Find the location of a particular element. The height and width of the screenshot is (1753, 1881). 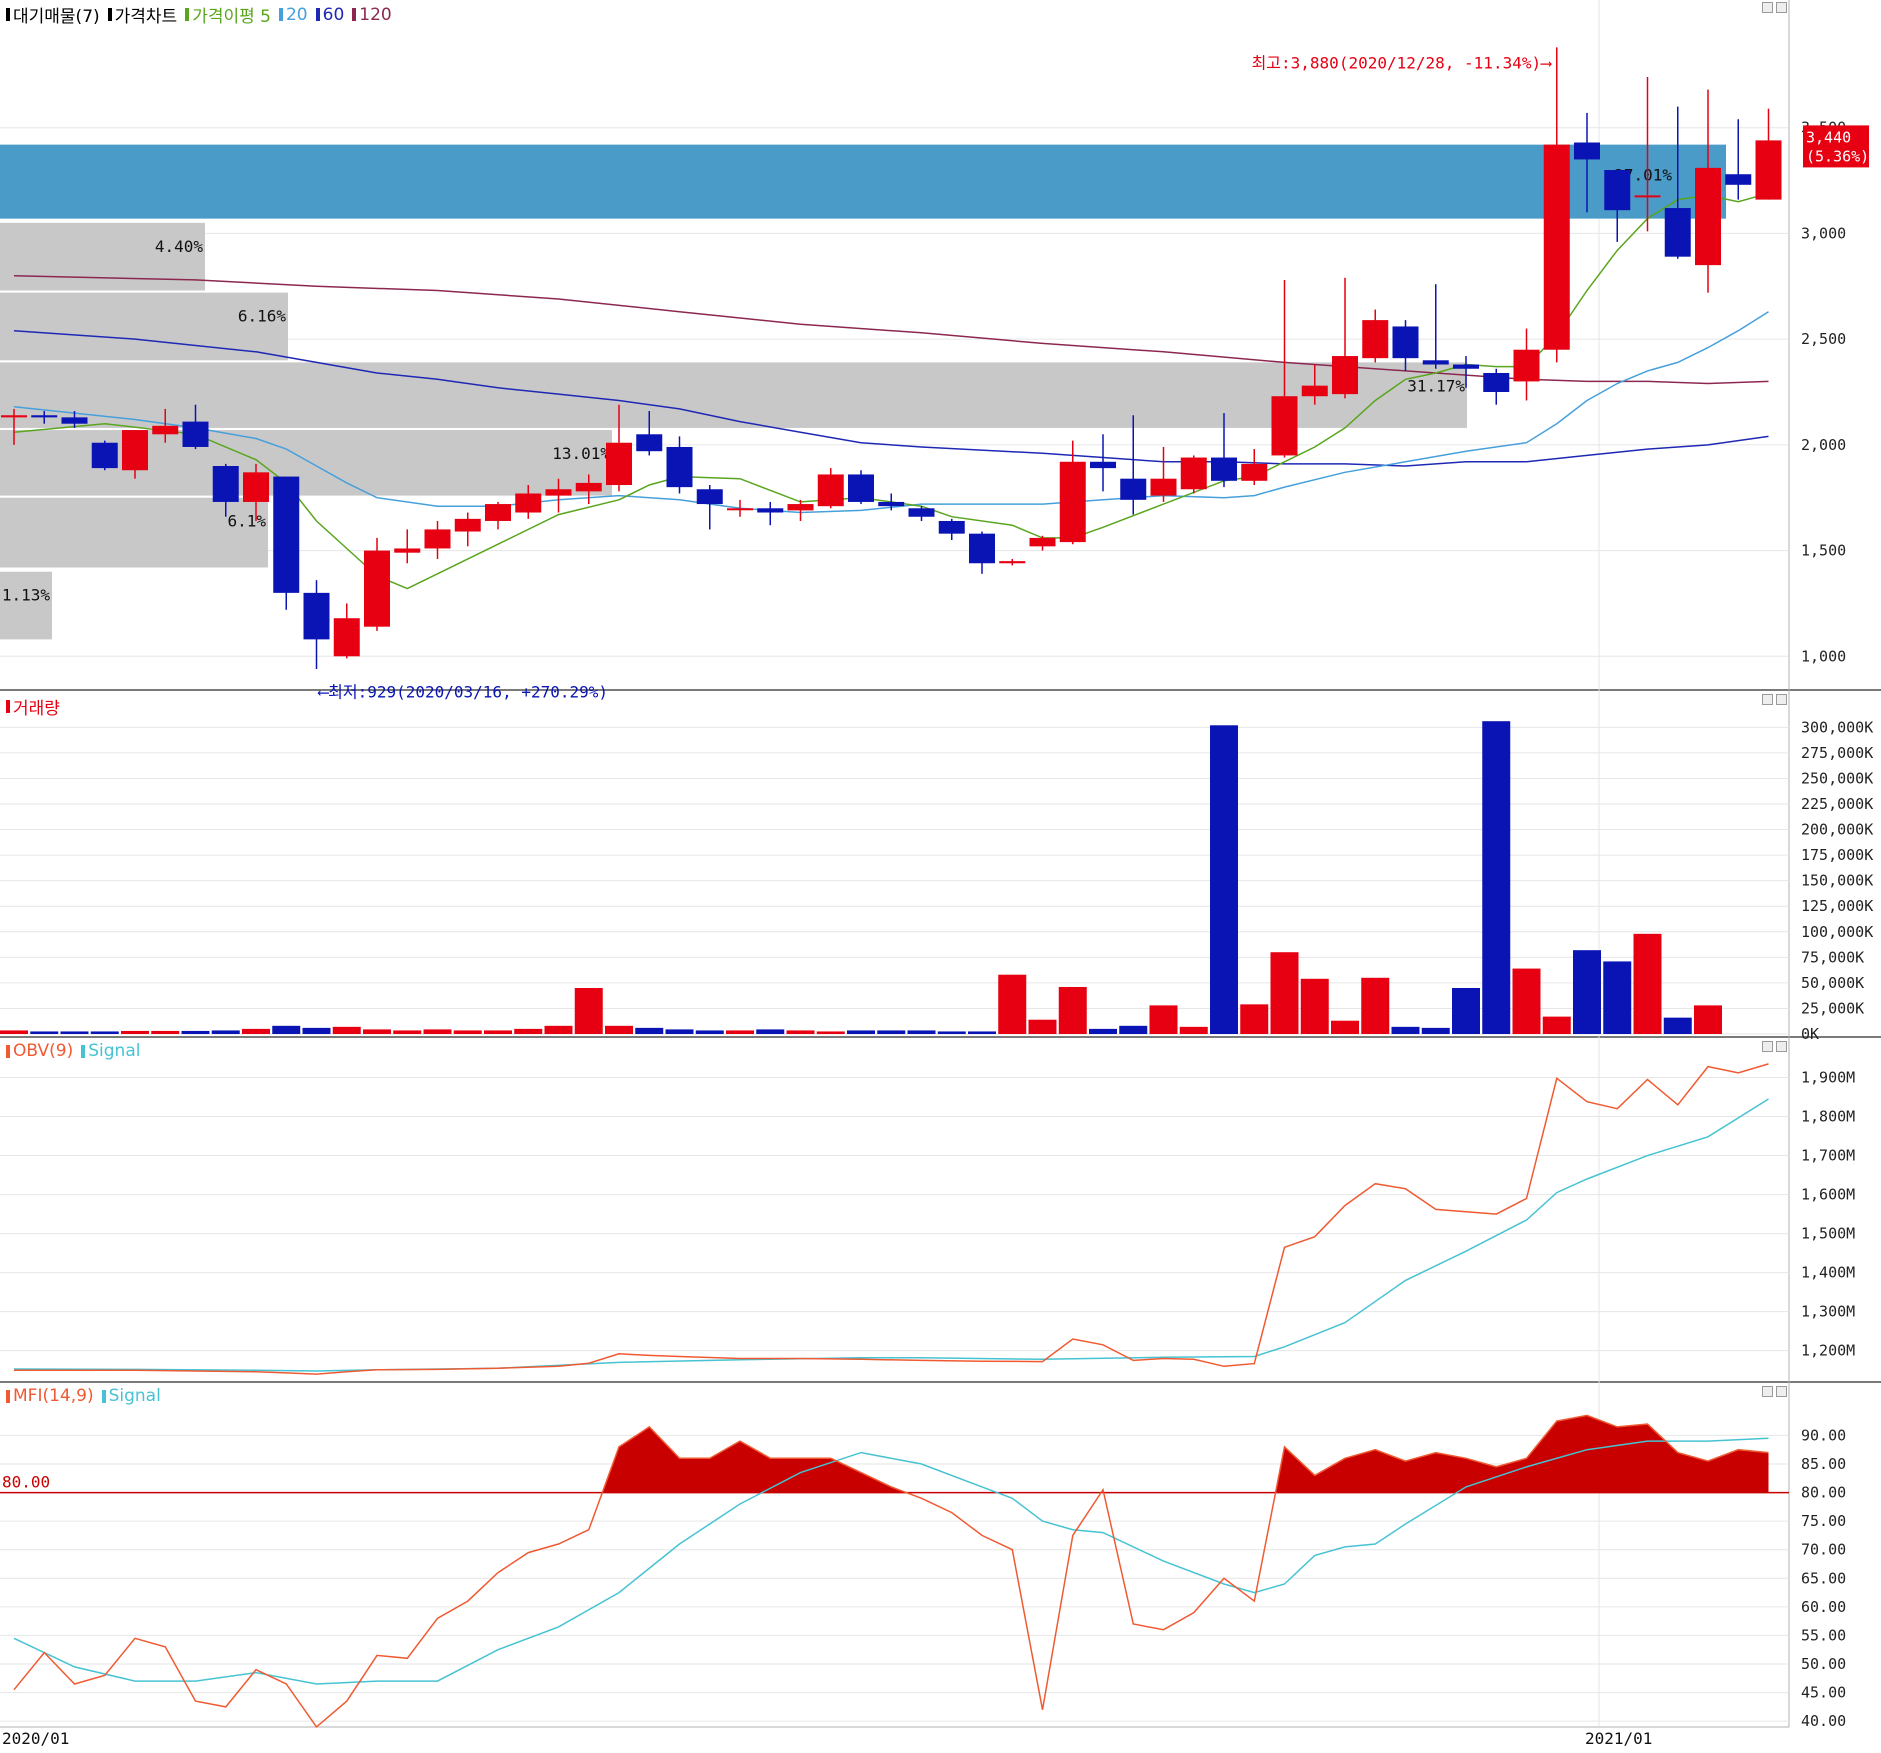

legend-label: Signal is located at coordinates (114, 1051).